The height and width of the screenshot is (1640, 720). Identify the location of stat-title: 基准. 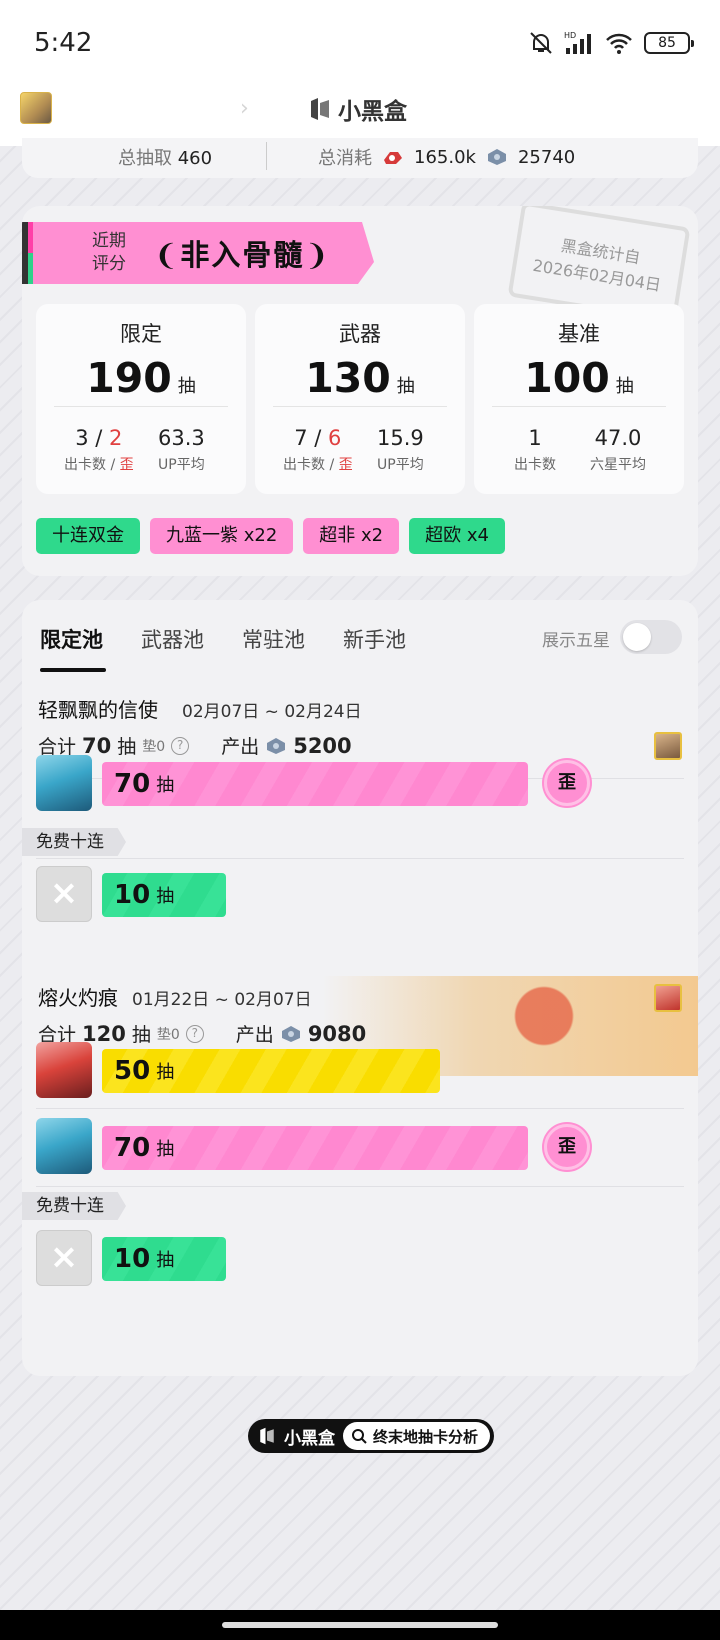
(579, 334).